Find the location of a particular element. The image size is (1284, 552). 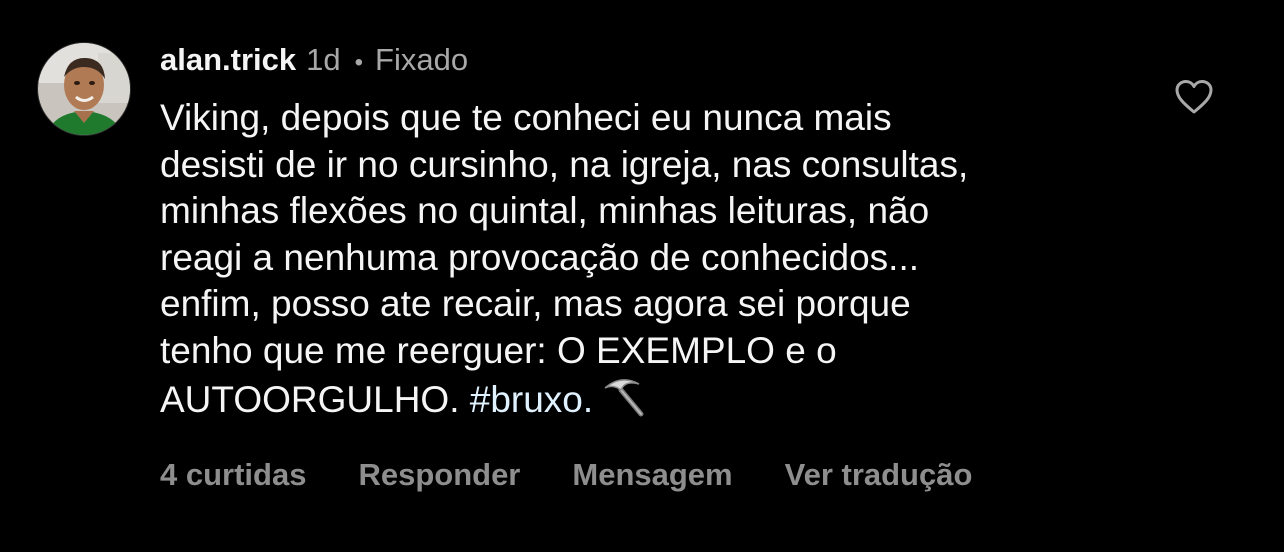

message-button: Mensagem is located at coordinates (652, 475).